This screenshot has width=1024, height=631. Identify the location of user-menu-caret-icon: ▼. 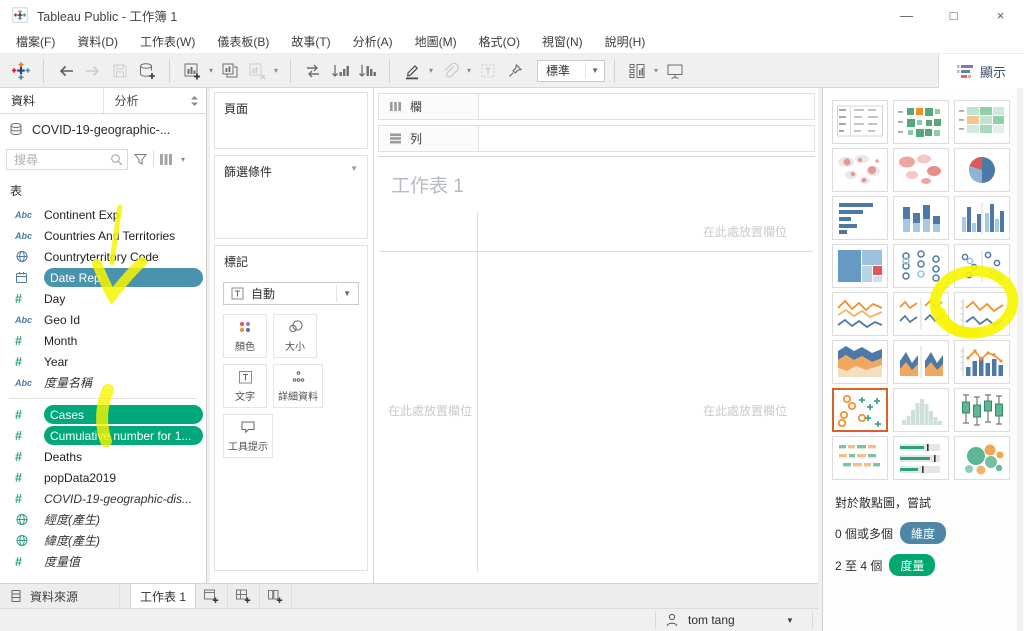
(790, 620).